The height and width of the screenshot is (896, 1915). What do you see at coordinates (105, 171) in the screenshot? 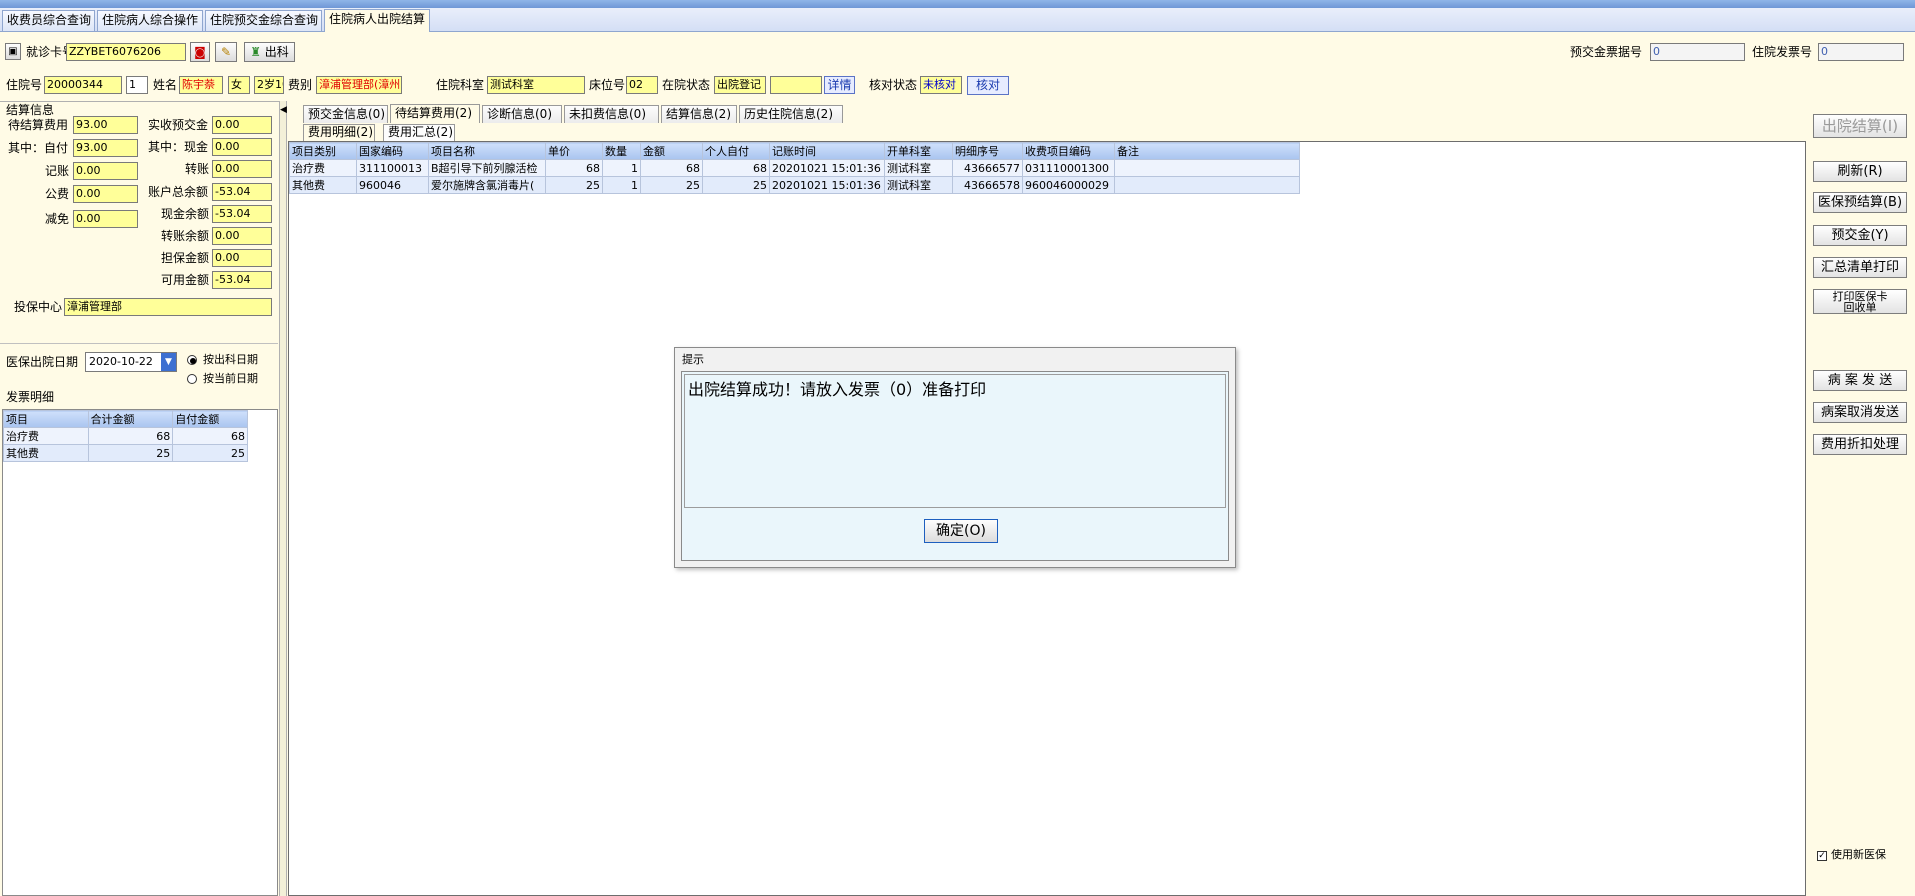
I see `account-field: 0.00` at bounding box center [105, 171].